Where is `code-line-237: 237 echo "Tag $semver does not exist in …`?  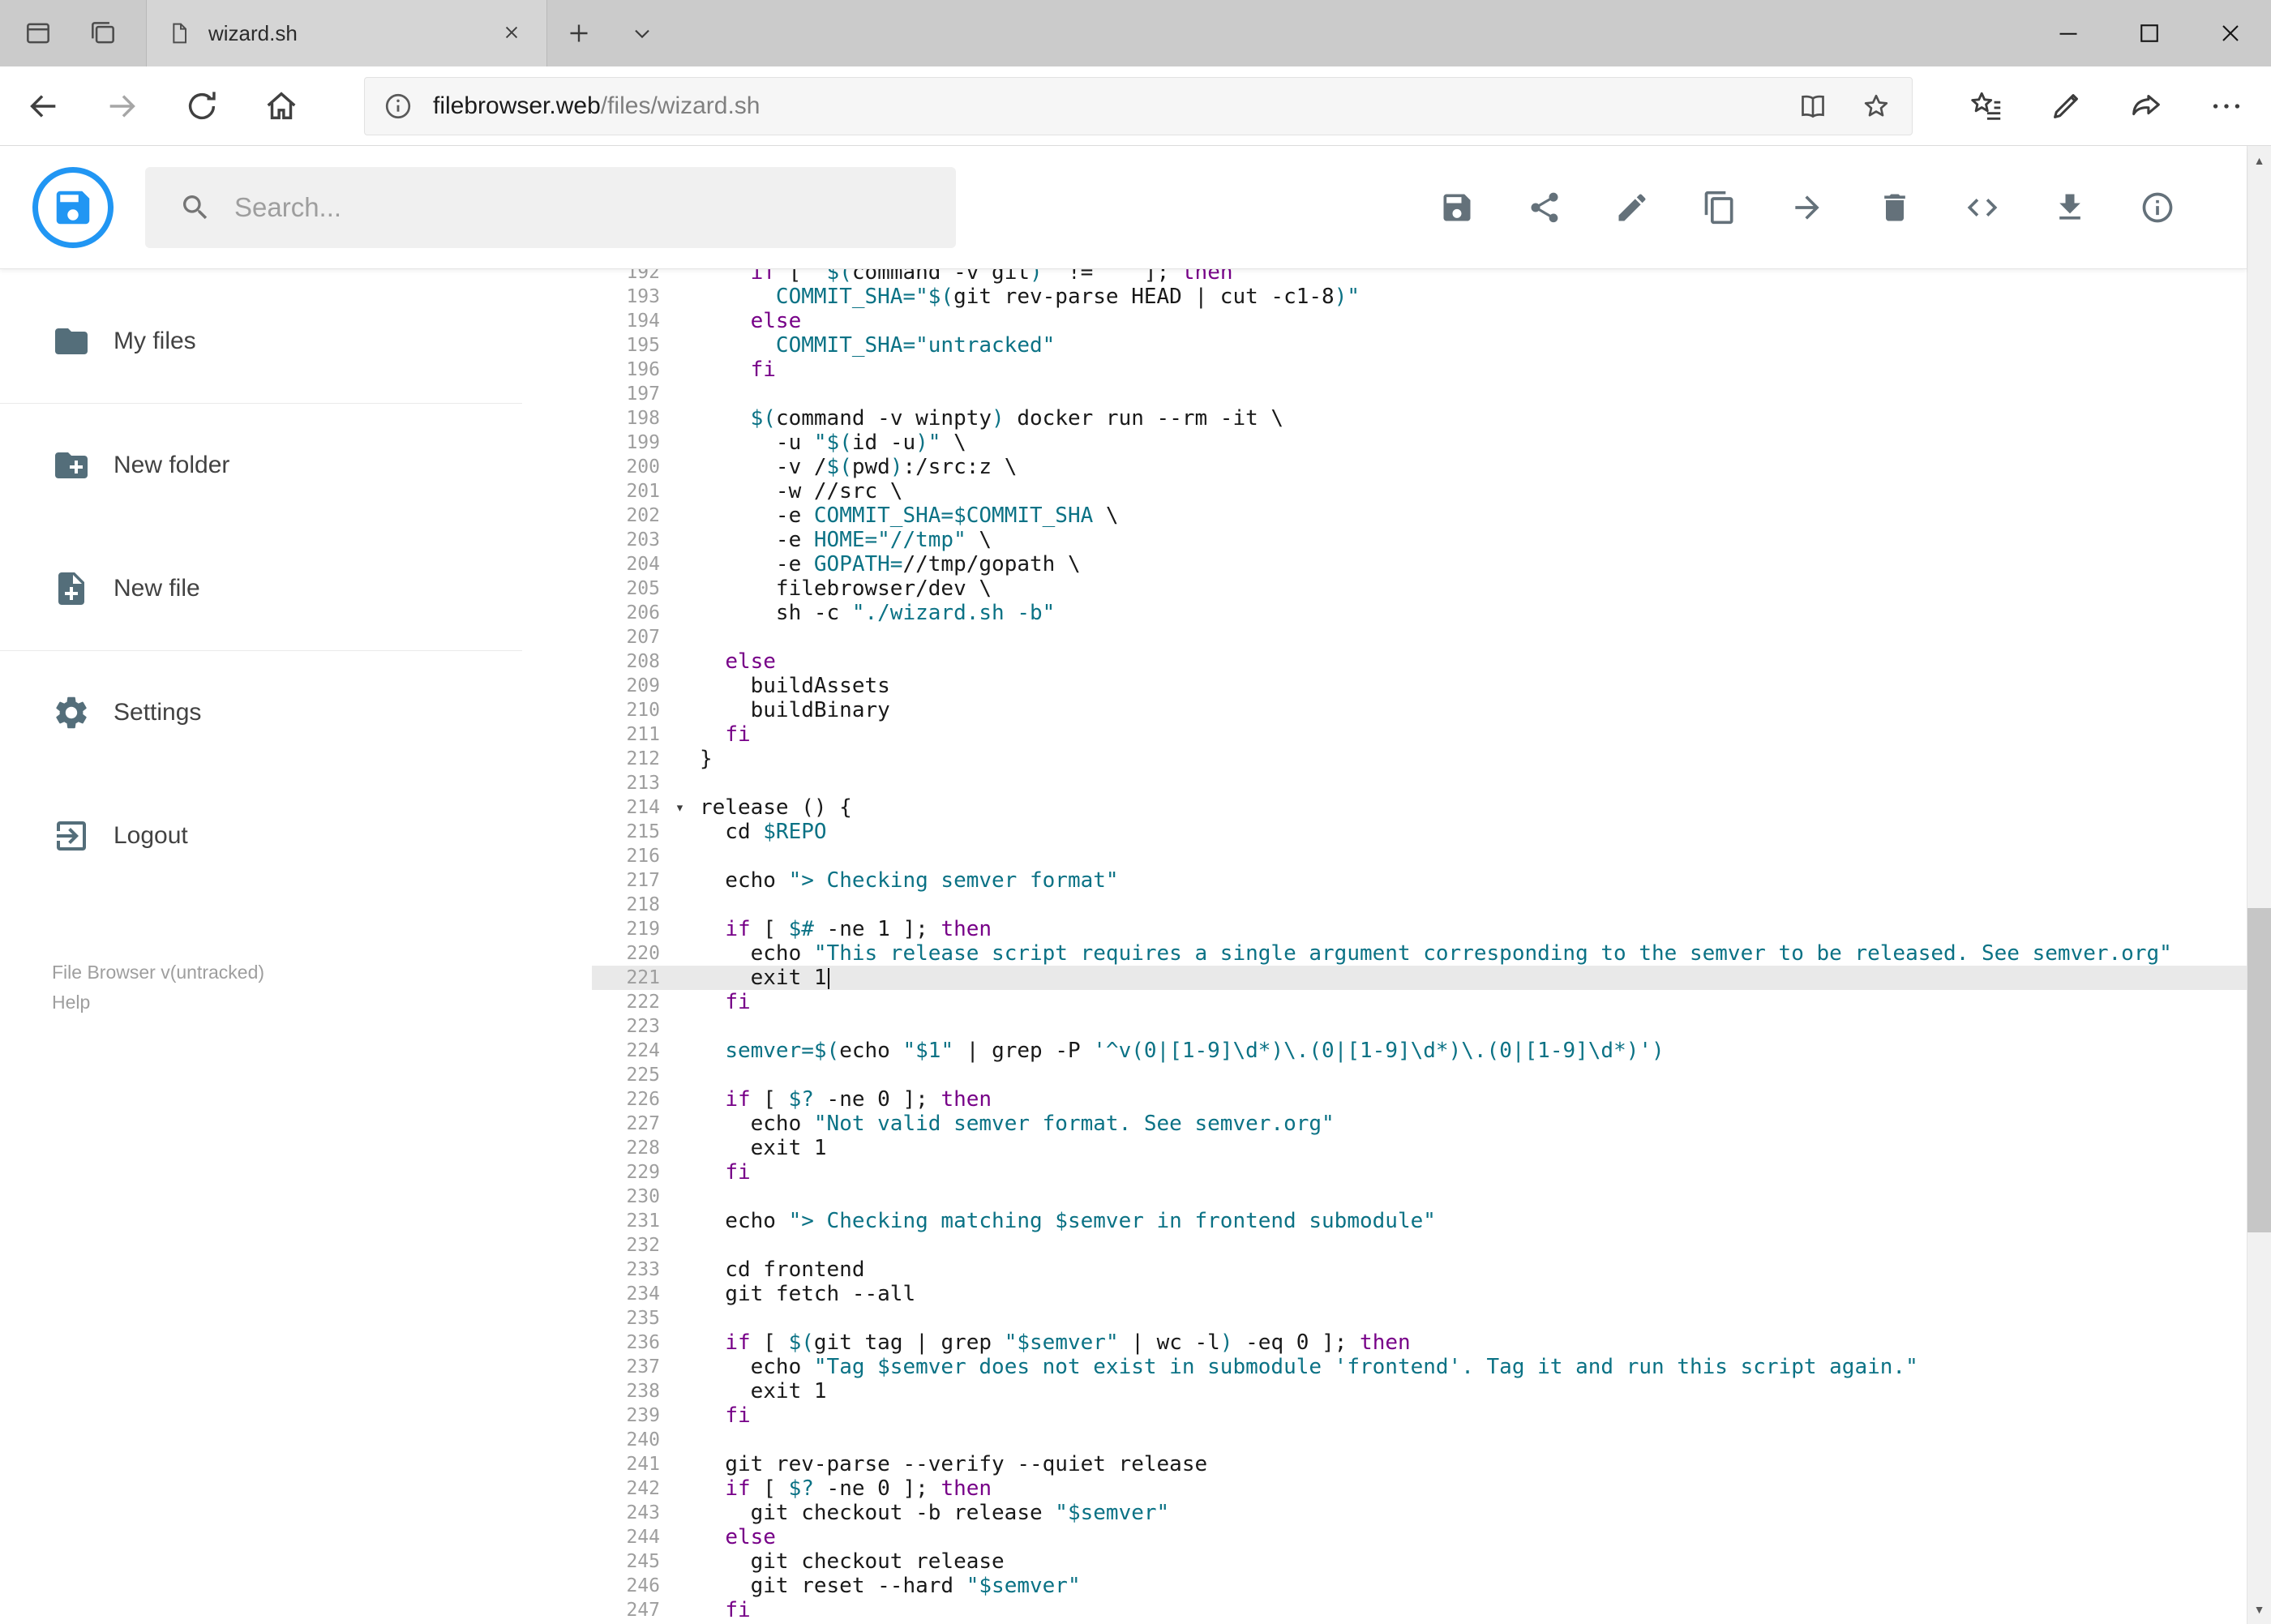
code-line-237: 237 echo "Tag $semver does not exist in … is located at coordinates (1420, 1367).